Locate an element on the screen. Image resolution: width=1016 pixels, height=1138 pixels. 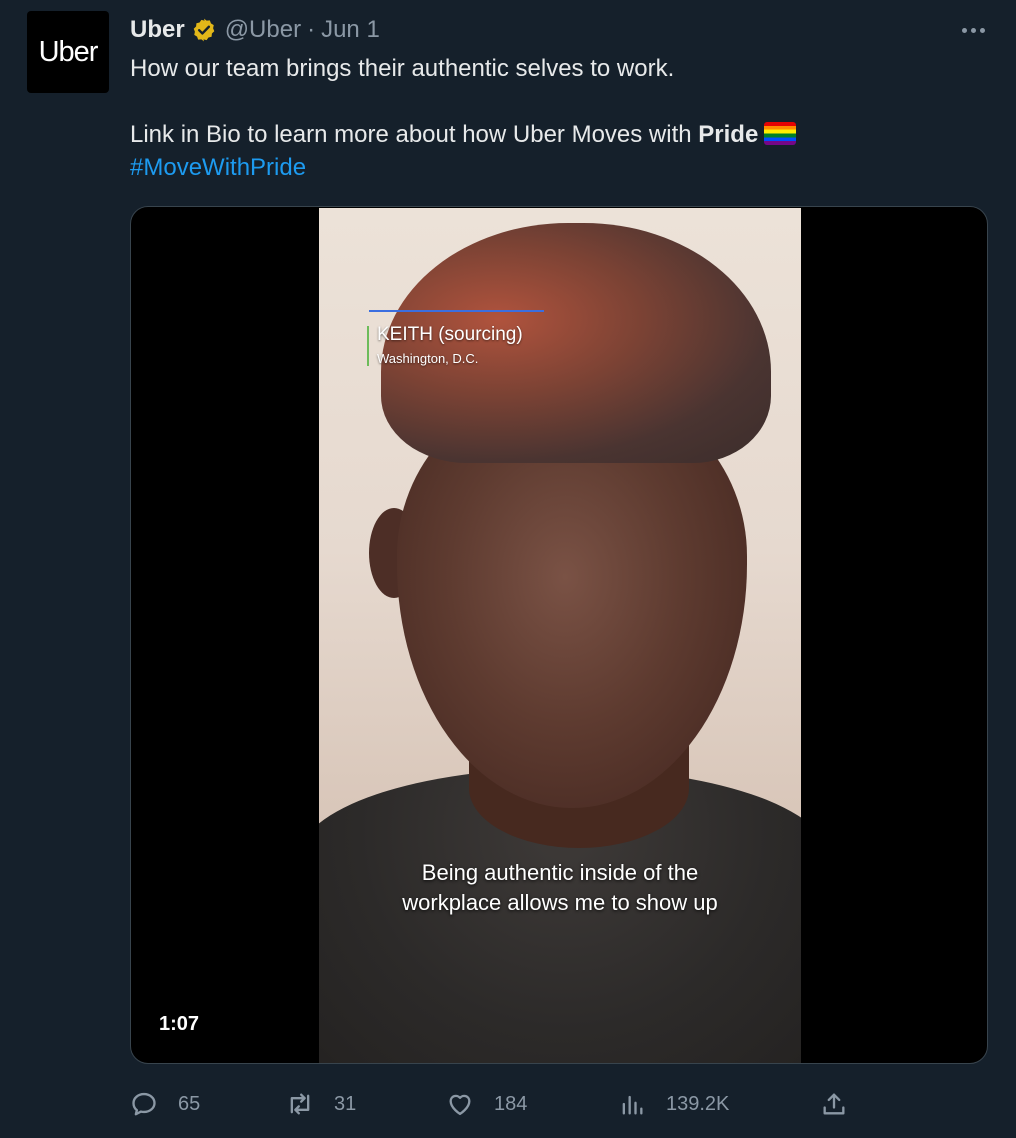
retweet-button: 31 is located at coordinates (321, 1104).